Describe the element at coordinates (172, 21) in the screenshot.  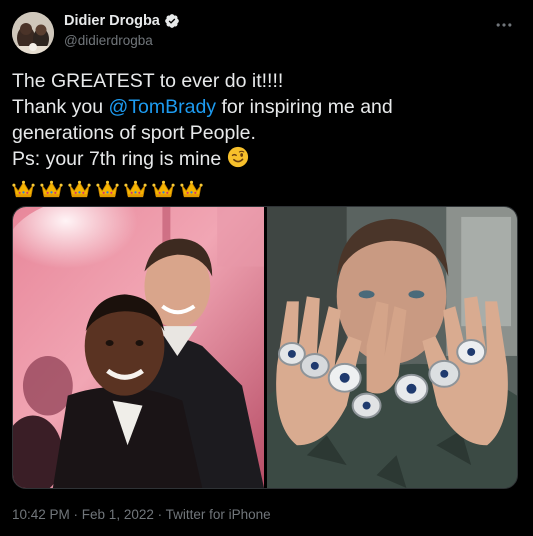
I see `verified-badge-icon` at that location.